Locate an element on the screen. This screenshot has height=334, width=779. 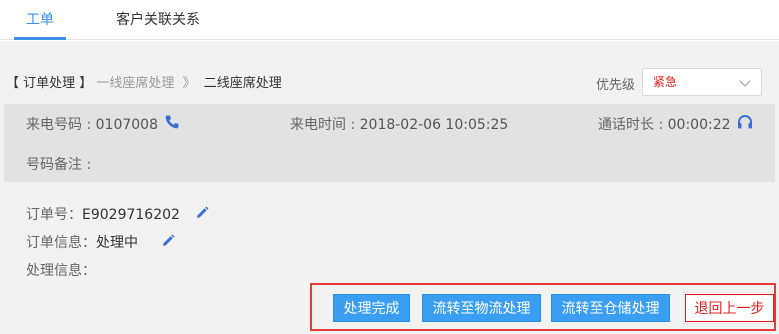
order-number-label: 订单号： is located at coordinates (54, 215).